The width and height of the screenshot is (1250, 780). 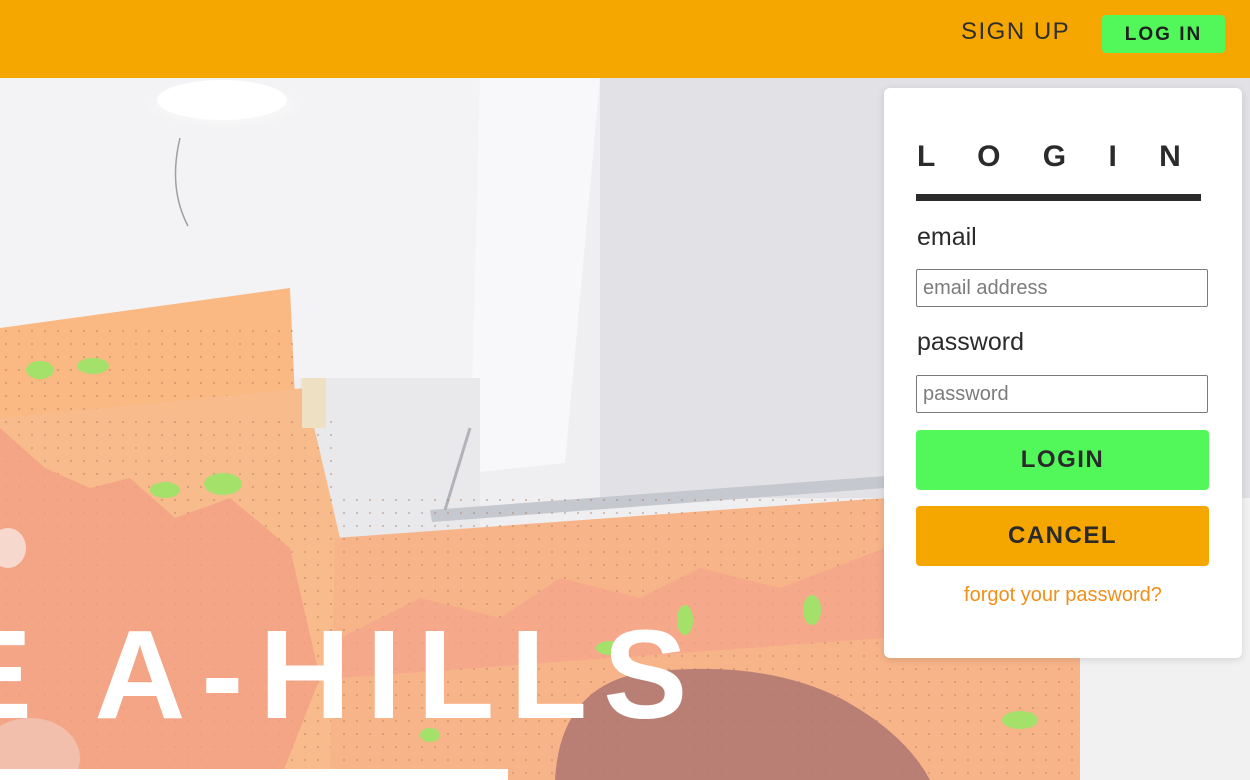 What do you see at coordinates (1063, 595) in the screenshot?
I see `forgot-password-link: forgot your password?` at bounding box center [1063, 595].